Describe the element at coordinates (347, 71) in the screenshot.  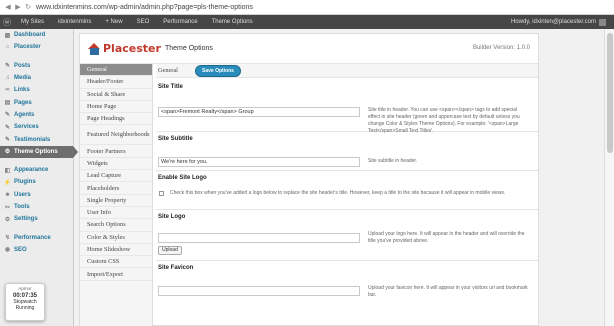
I see `options-topbar: General Save Options` at that location.